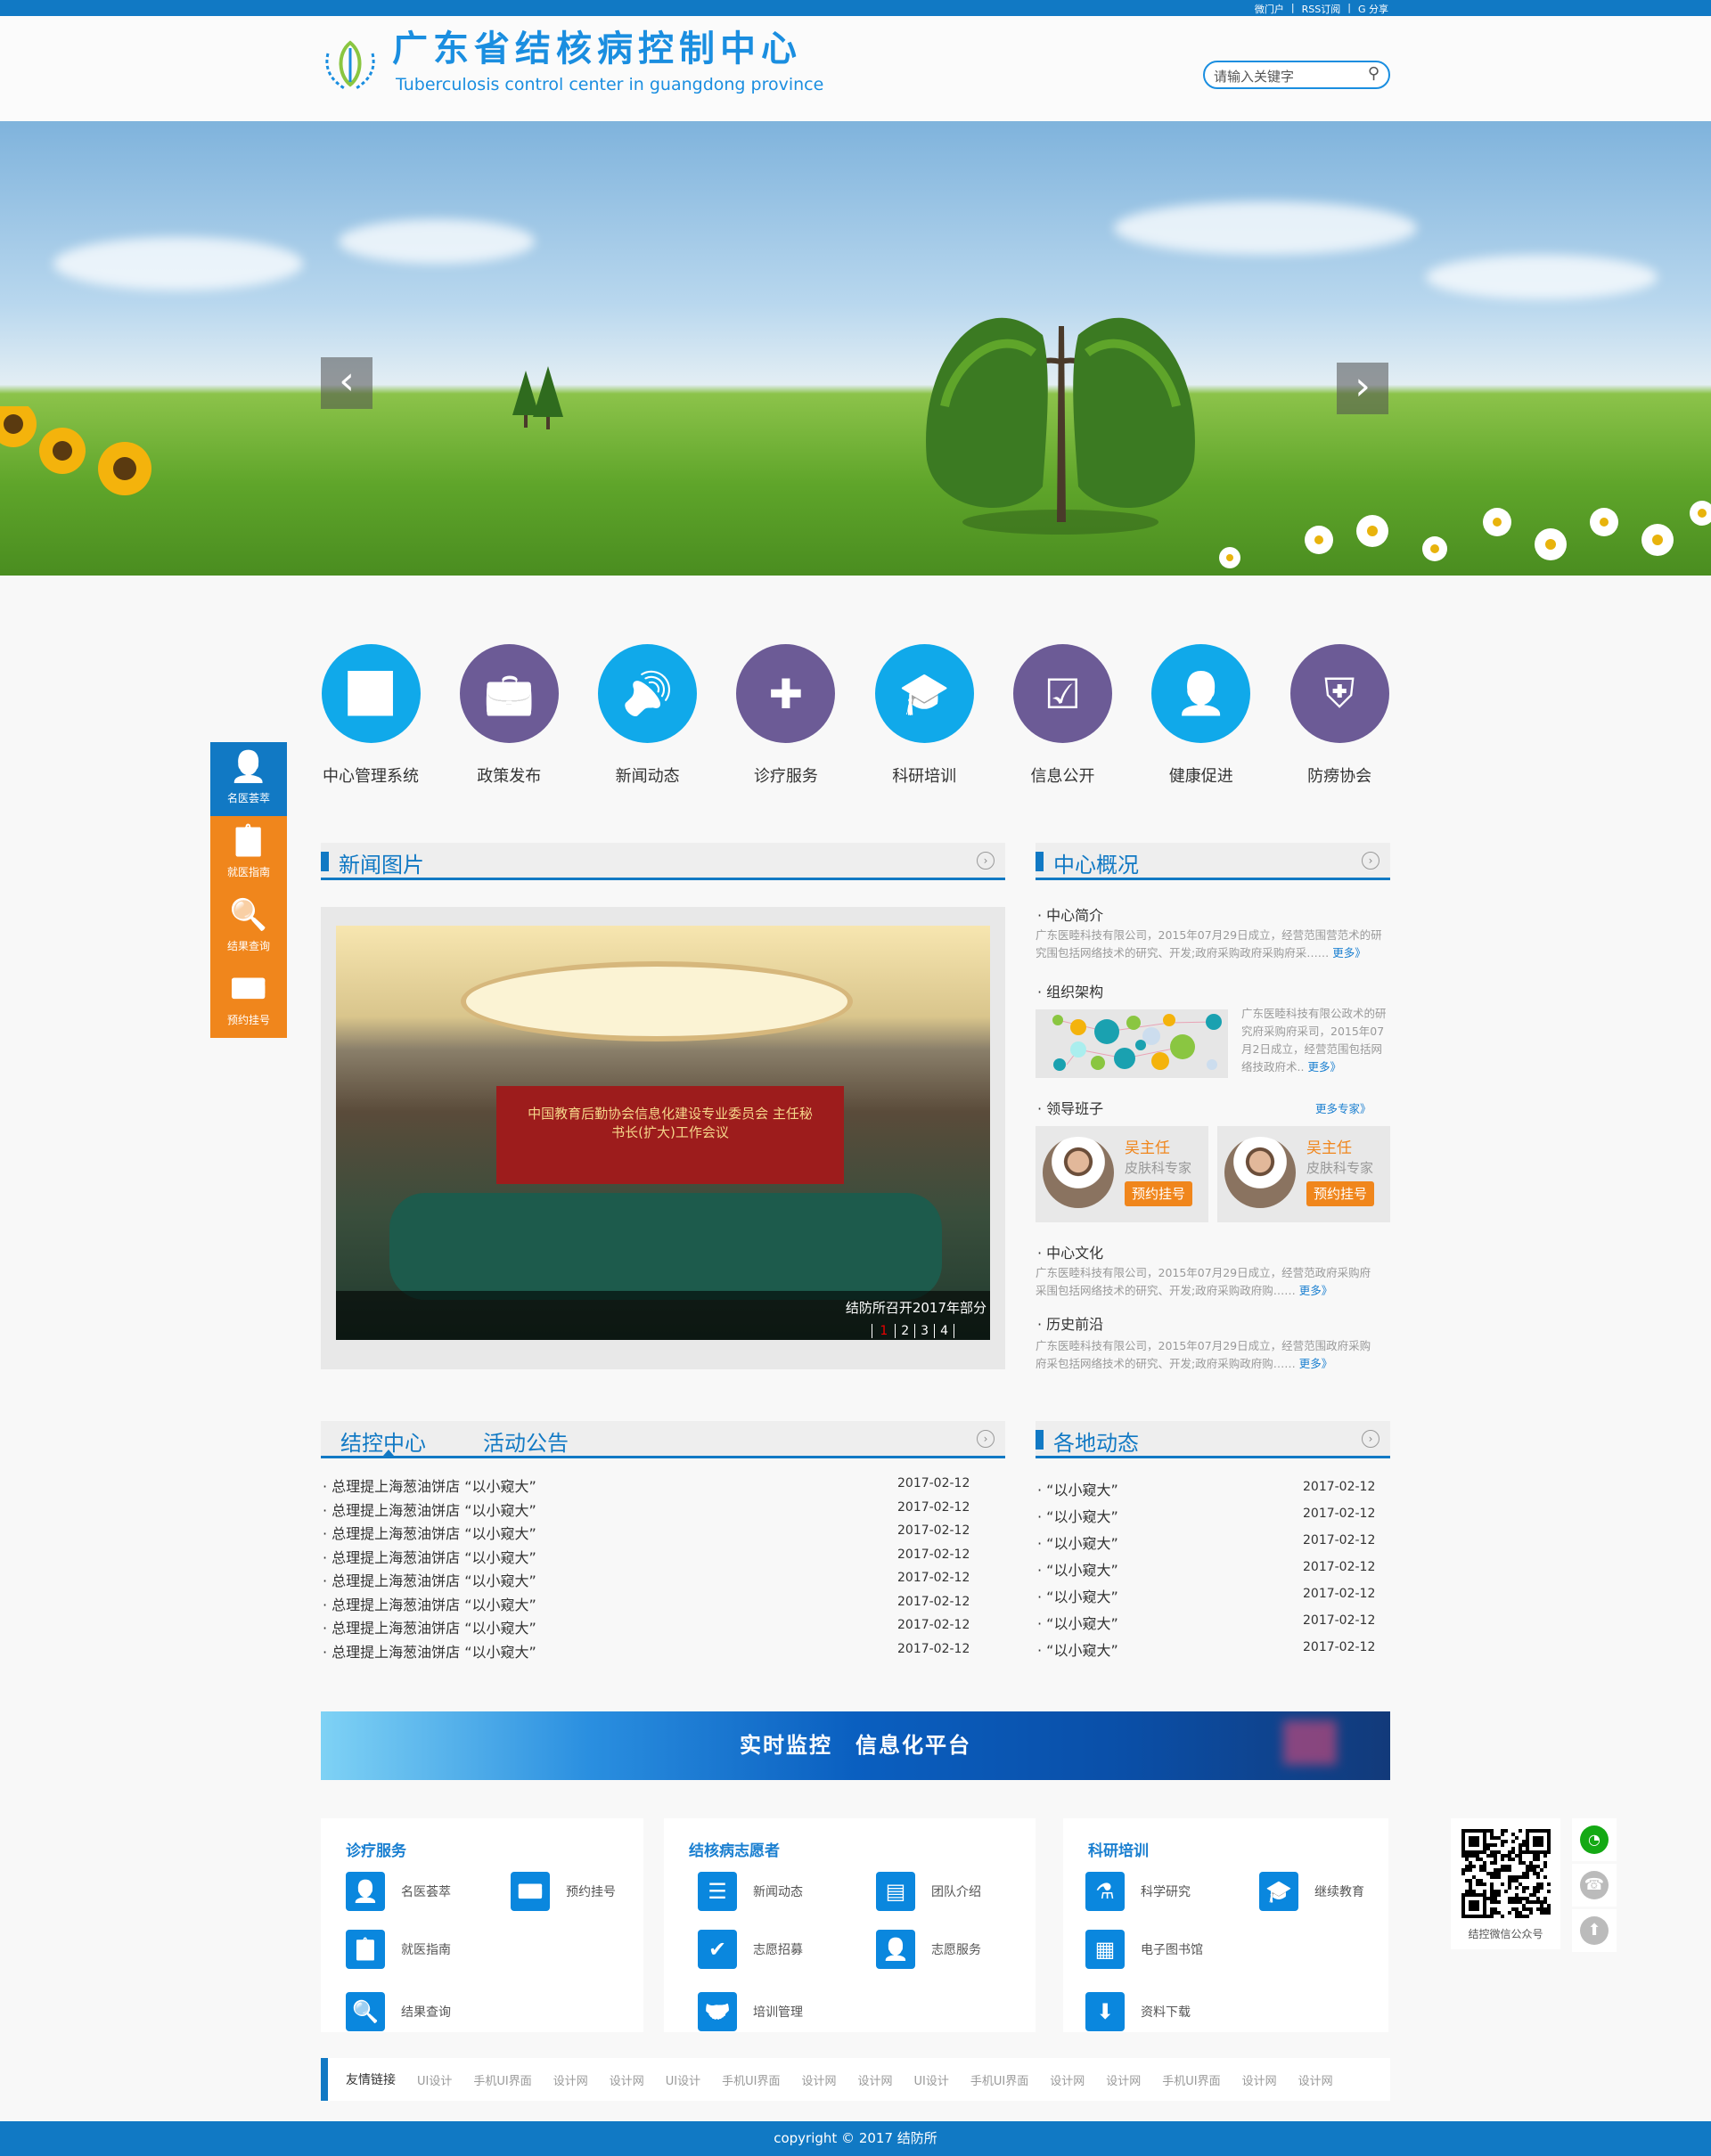 The image size is (1711, 2156). Describe the element at coordinates (1138, 2011) in the screenshot. I see `service-item: ⬇ 资料下载` at that location.